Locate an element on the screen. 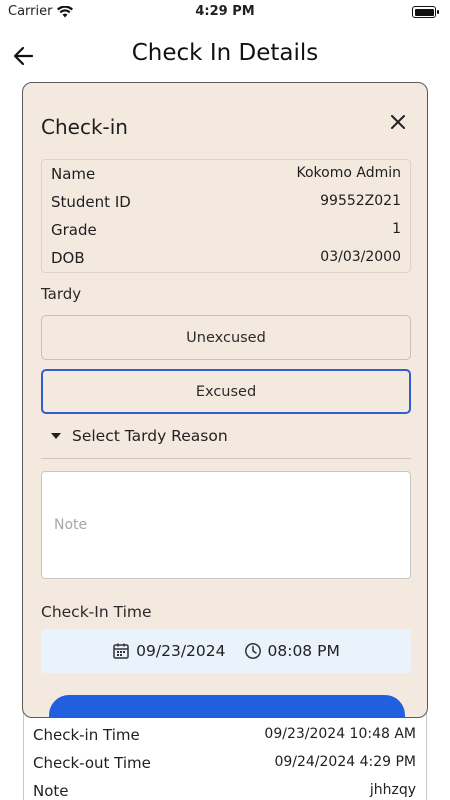 This screenshot has width=450, height=800. battery-icon is located at coordinates (425, 12).